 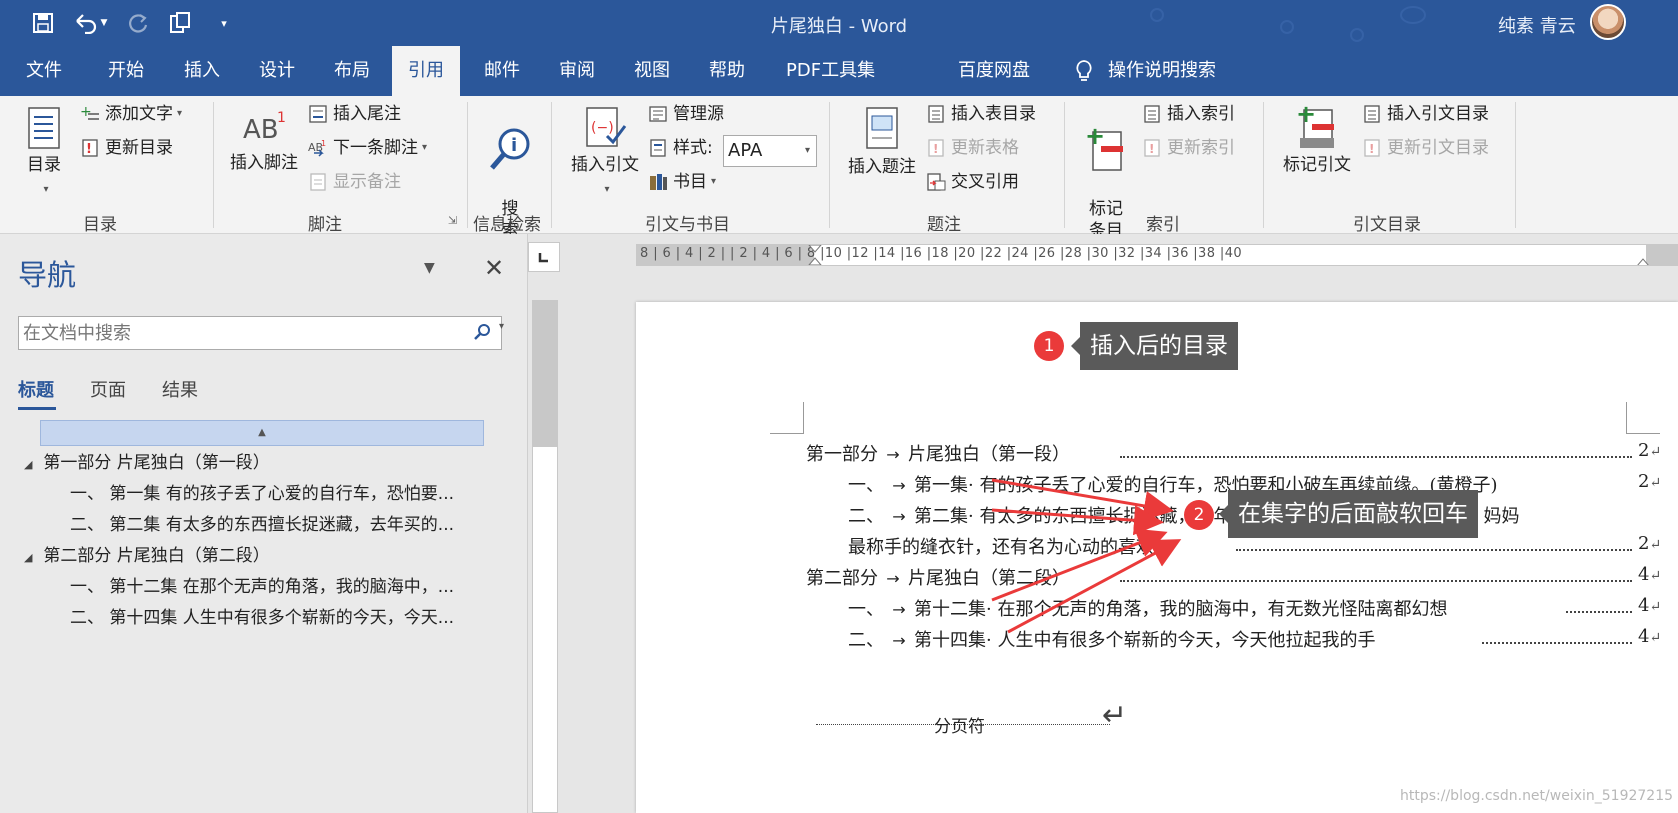 I want to click on nav-heading-item: ◢ 第二部分 片尾独白（第二段）, so click(x=147, y=553).